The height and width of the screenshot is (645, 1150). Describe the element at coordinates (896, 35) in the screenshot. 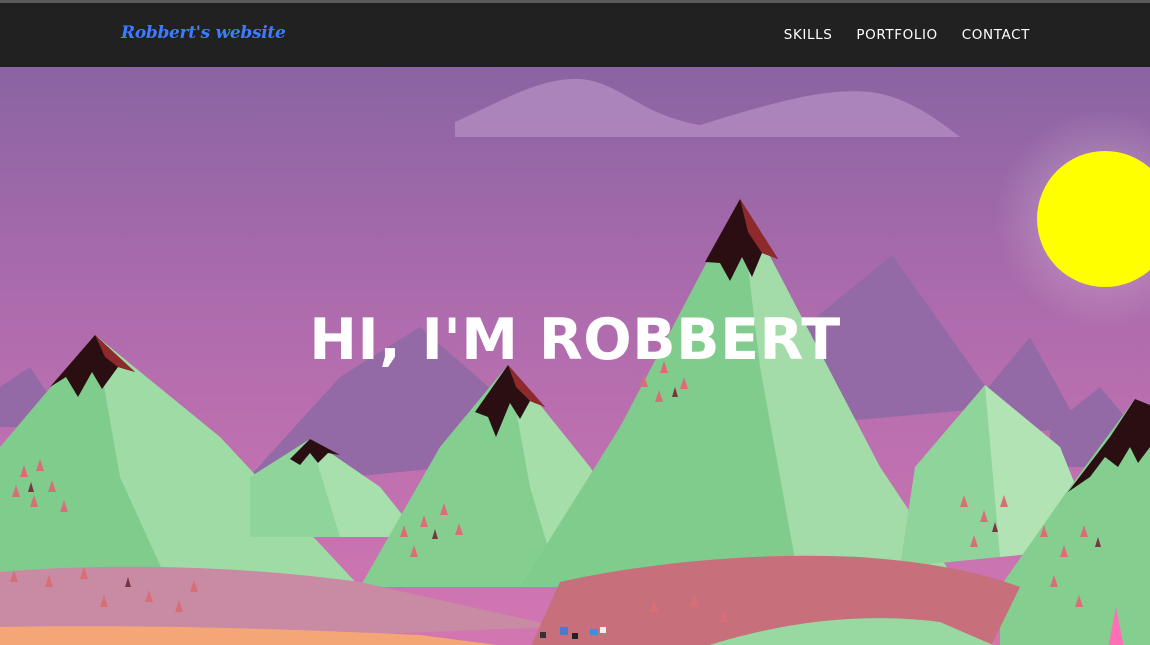

I see `nav-link-portfolio: PORTFOLIO` at that location.